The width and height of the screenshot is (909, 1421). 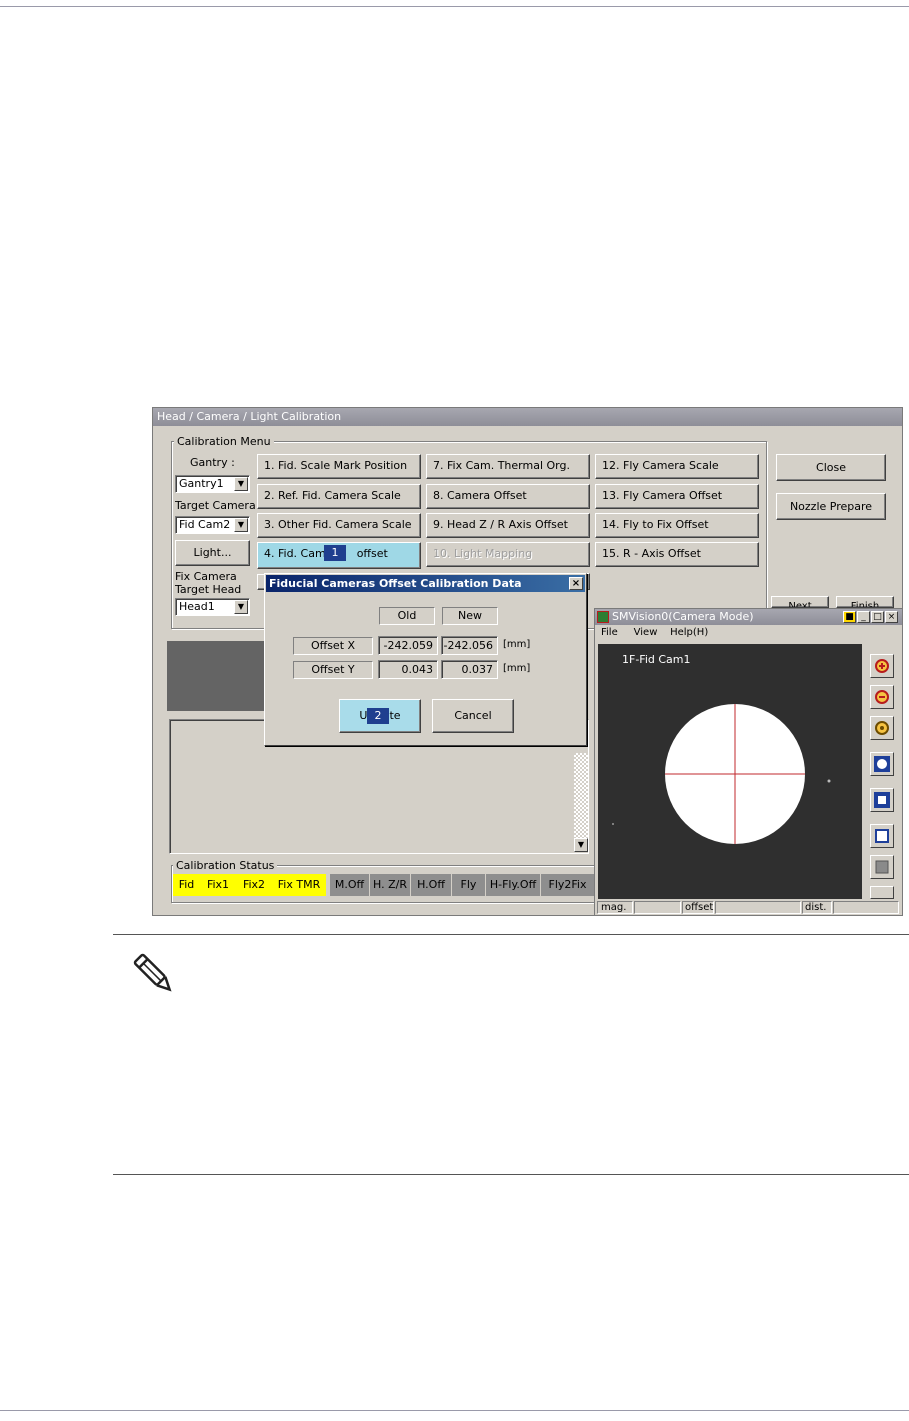 I want to click on target-camera-label: Target Camera, so click(x=215, y=505).